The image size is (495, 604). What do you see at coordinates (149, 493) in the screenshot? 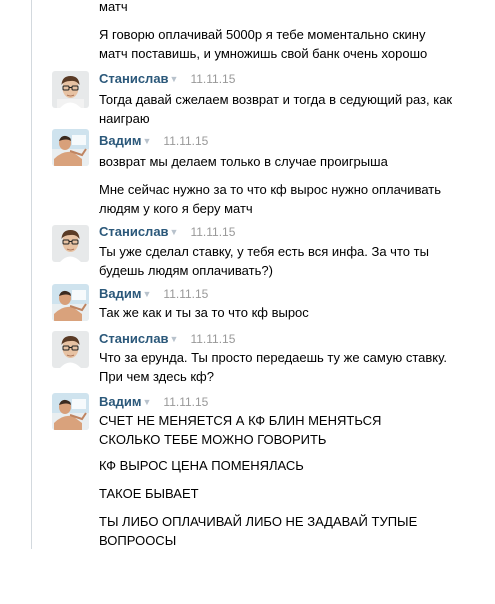
I see `message-text: ТАКОЕ БЫВАЕТ` at bounding box center [149, 493].